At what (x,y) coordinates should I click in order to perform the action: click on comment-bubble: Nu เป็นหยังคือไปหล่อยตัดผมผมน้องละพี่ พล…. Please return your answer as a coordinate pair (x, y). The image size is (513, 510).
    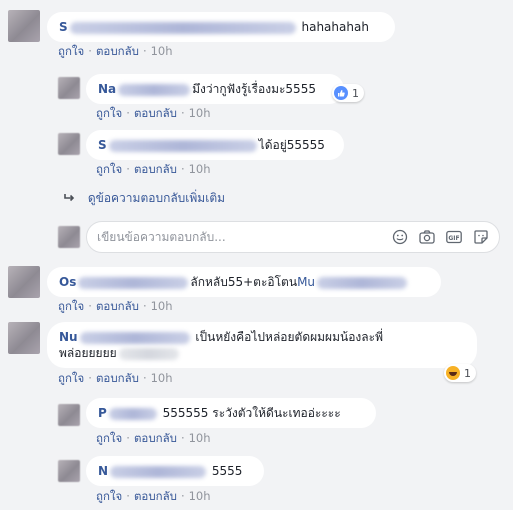
    Looking at the image, I should click on (262, 345).